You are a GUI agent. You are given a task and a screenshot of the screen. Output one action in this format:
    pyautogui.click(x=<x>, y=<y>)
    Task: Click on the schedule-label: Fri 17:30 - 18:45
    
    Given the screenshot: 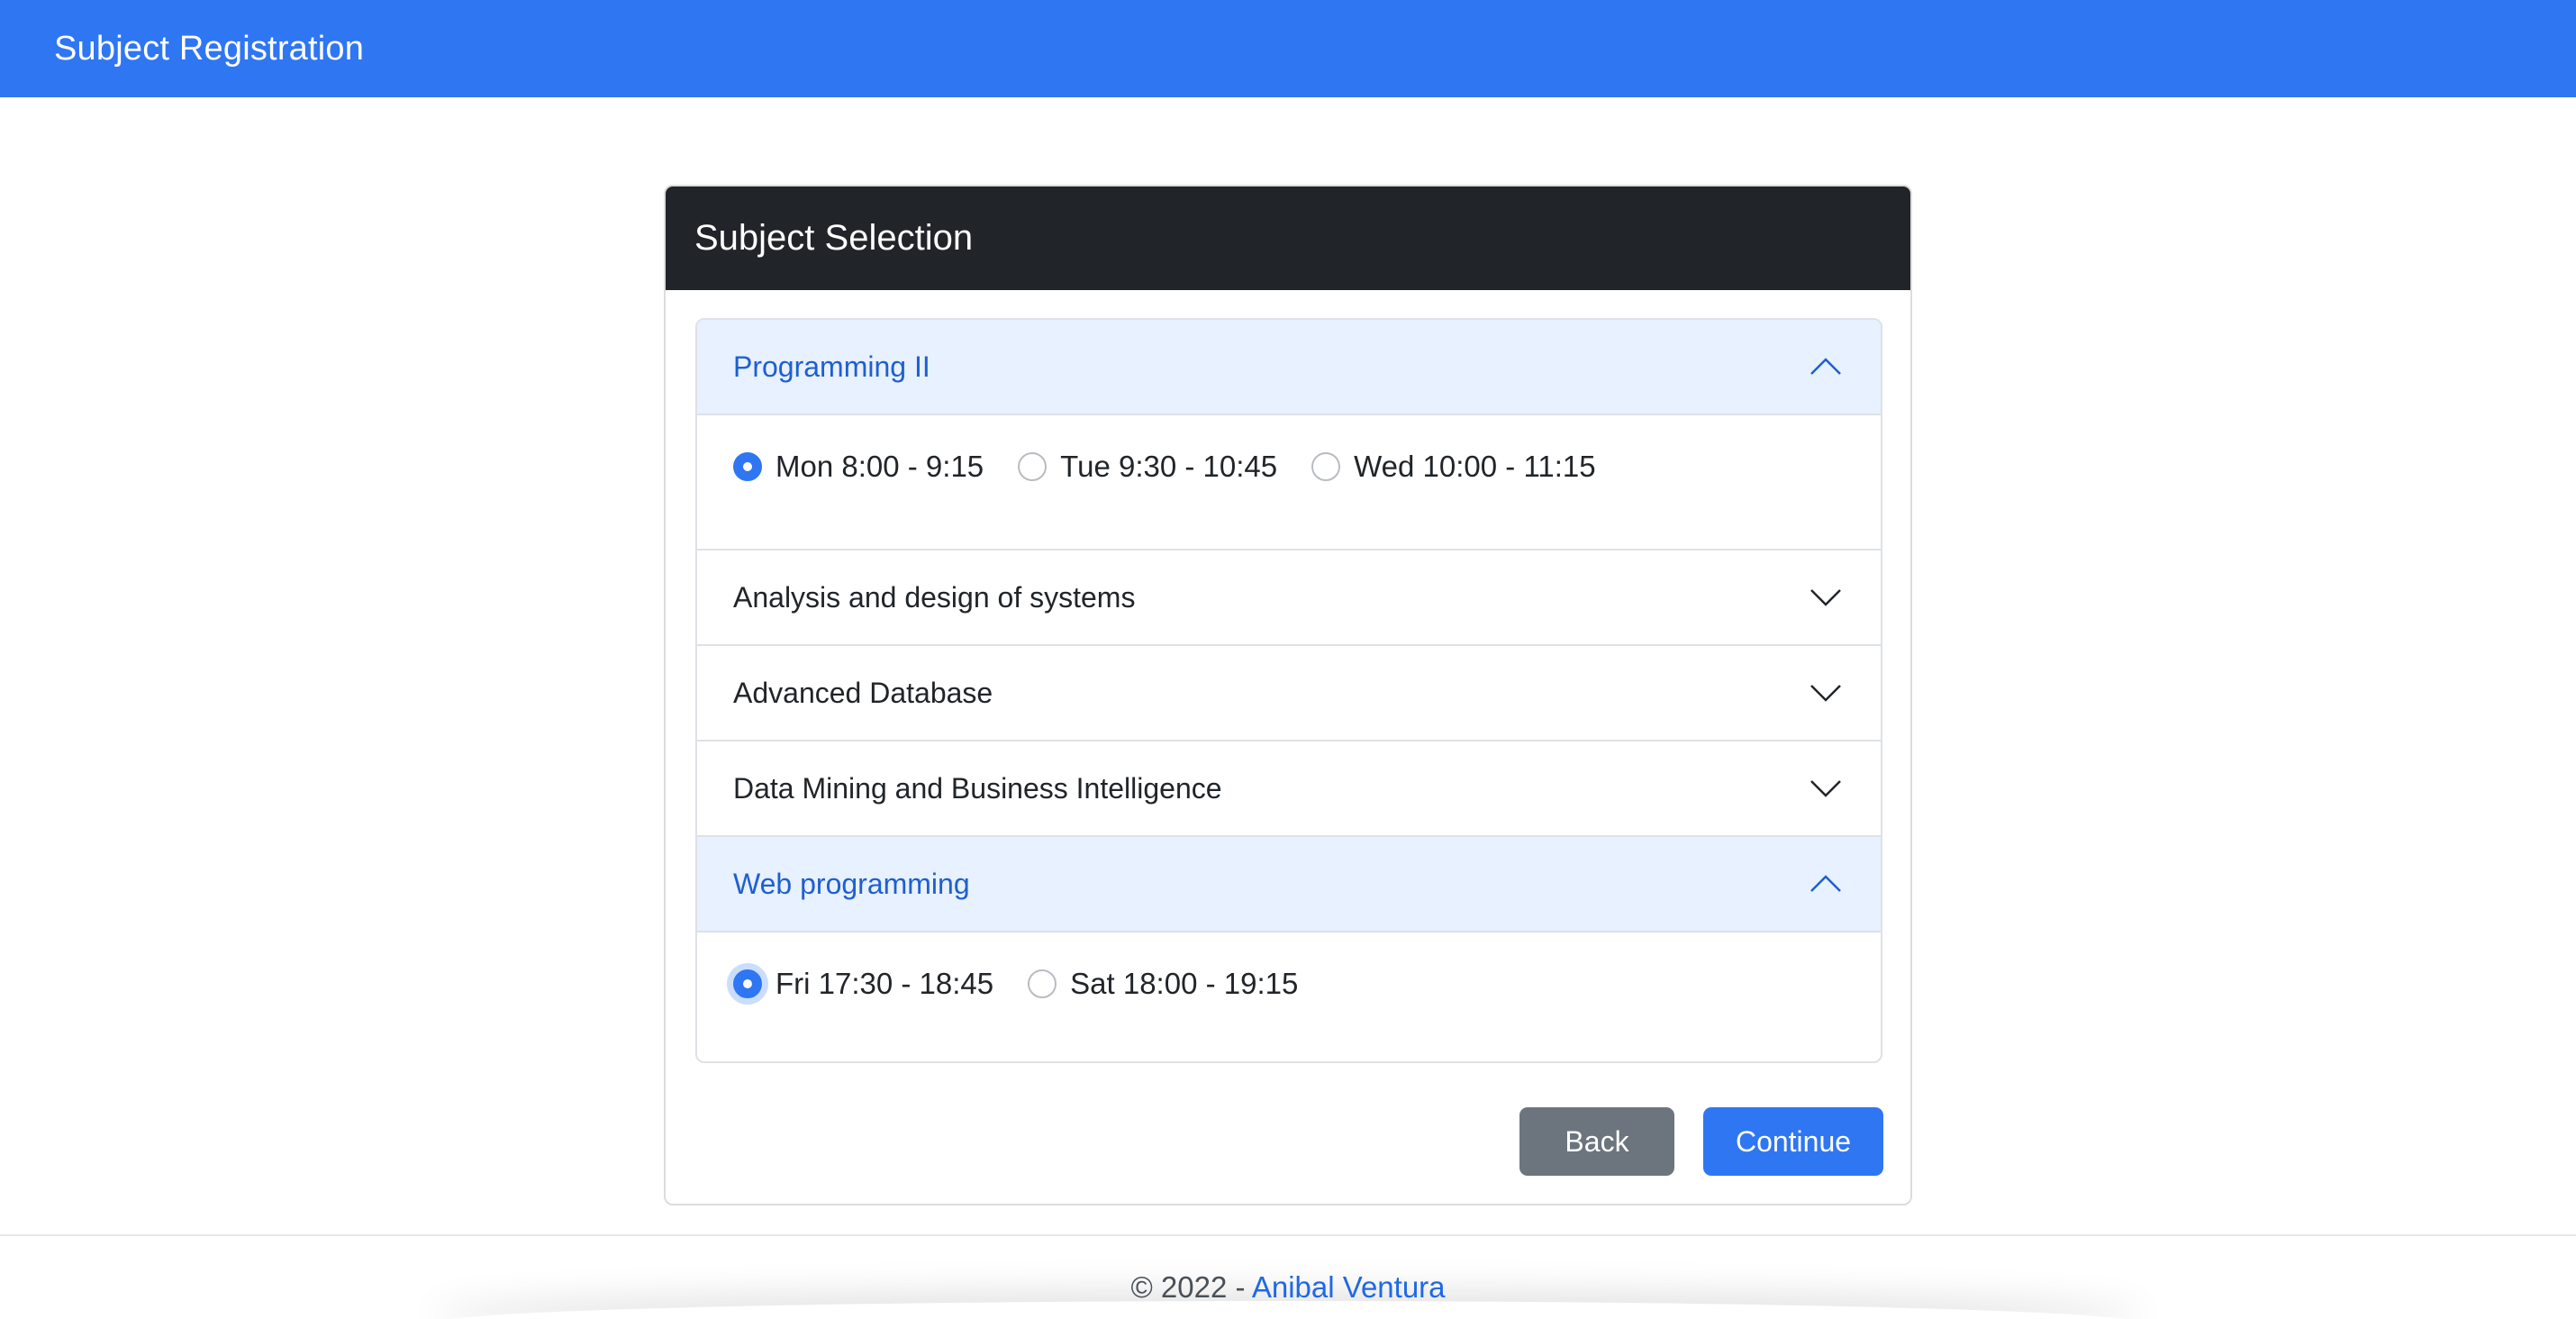 What is the action you would take?
    pyautogui.click(x=885, y=983)
    